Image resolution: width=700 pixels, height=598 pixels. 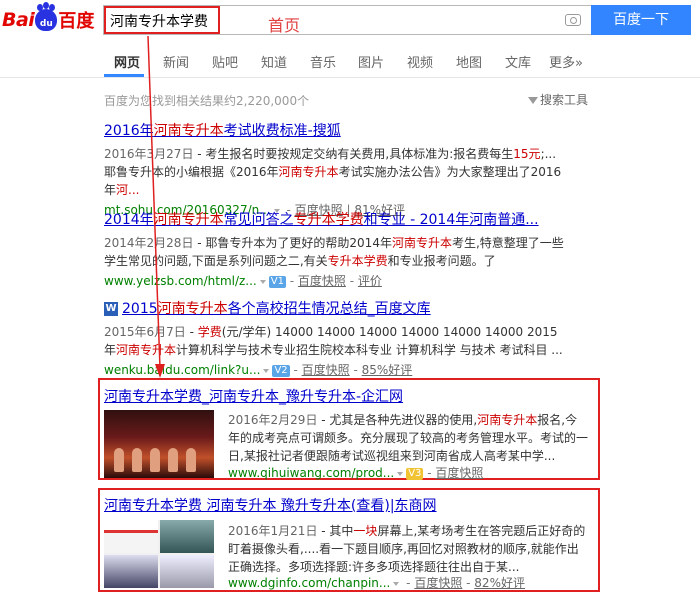 What do you see at coordinates (162, 20) in the screenshot?
I see `search-highlight-box` at bounding box center [162, 20].